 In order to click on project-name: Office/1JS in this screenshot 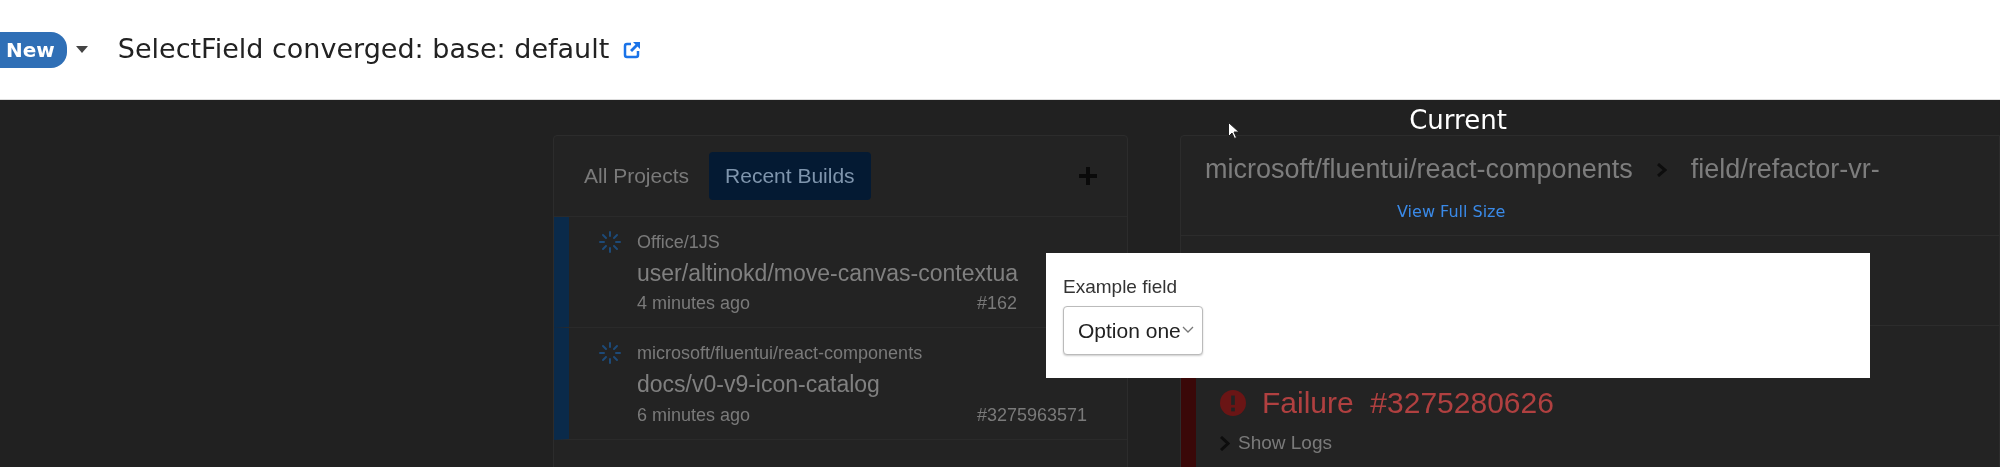, I will do `click(678, 241)`.